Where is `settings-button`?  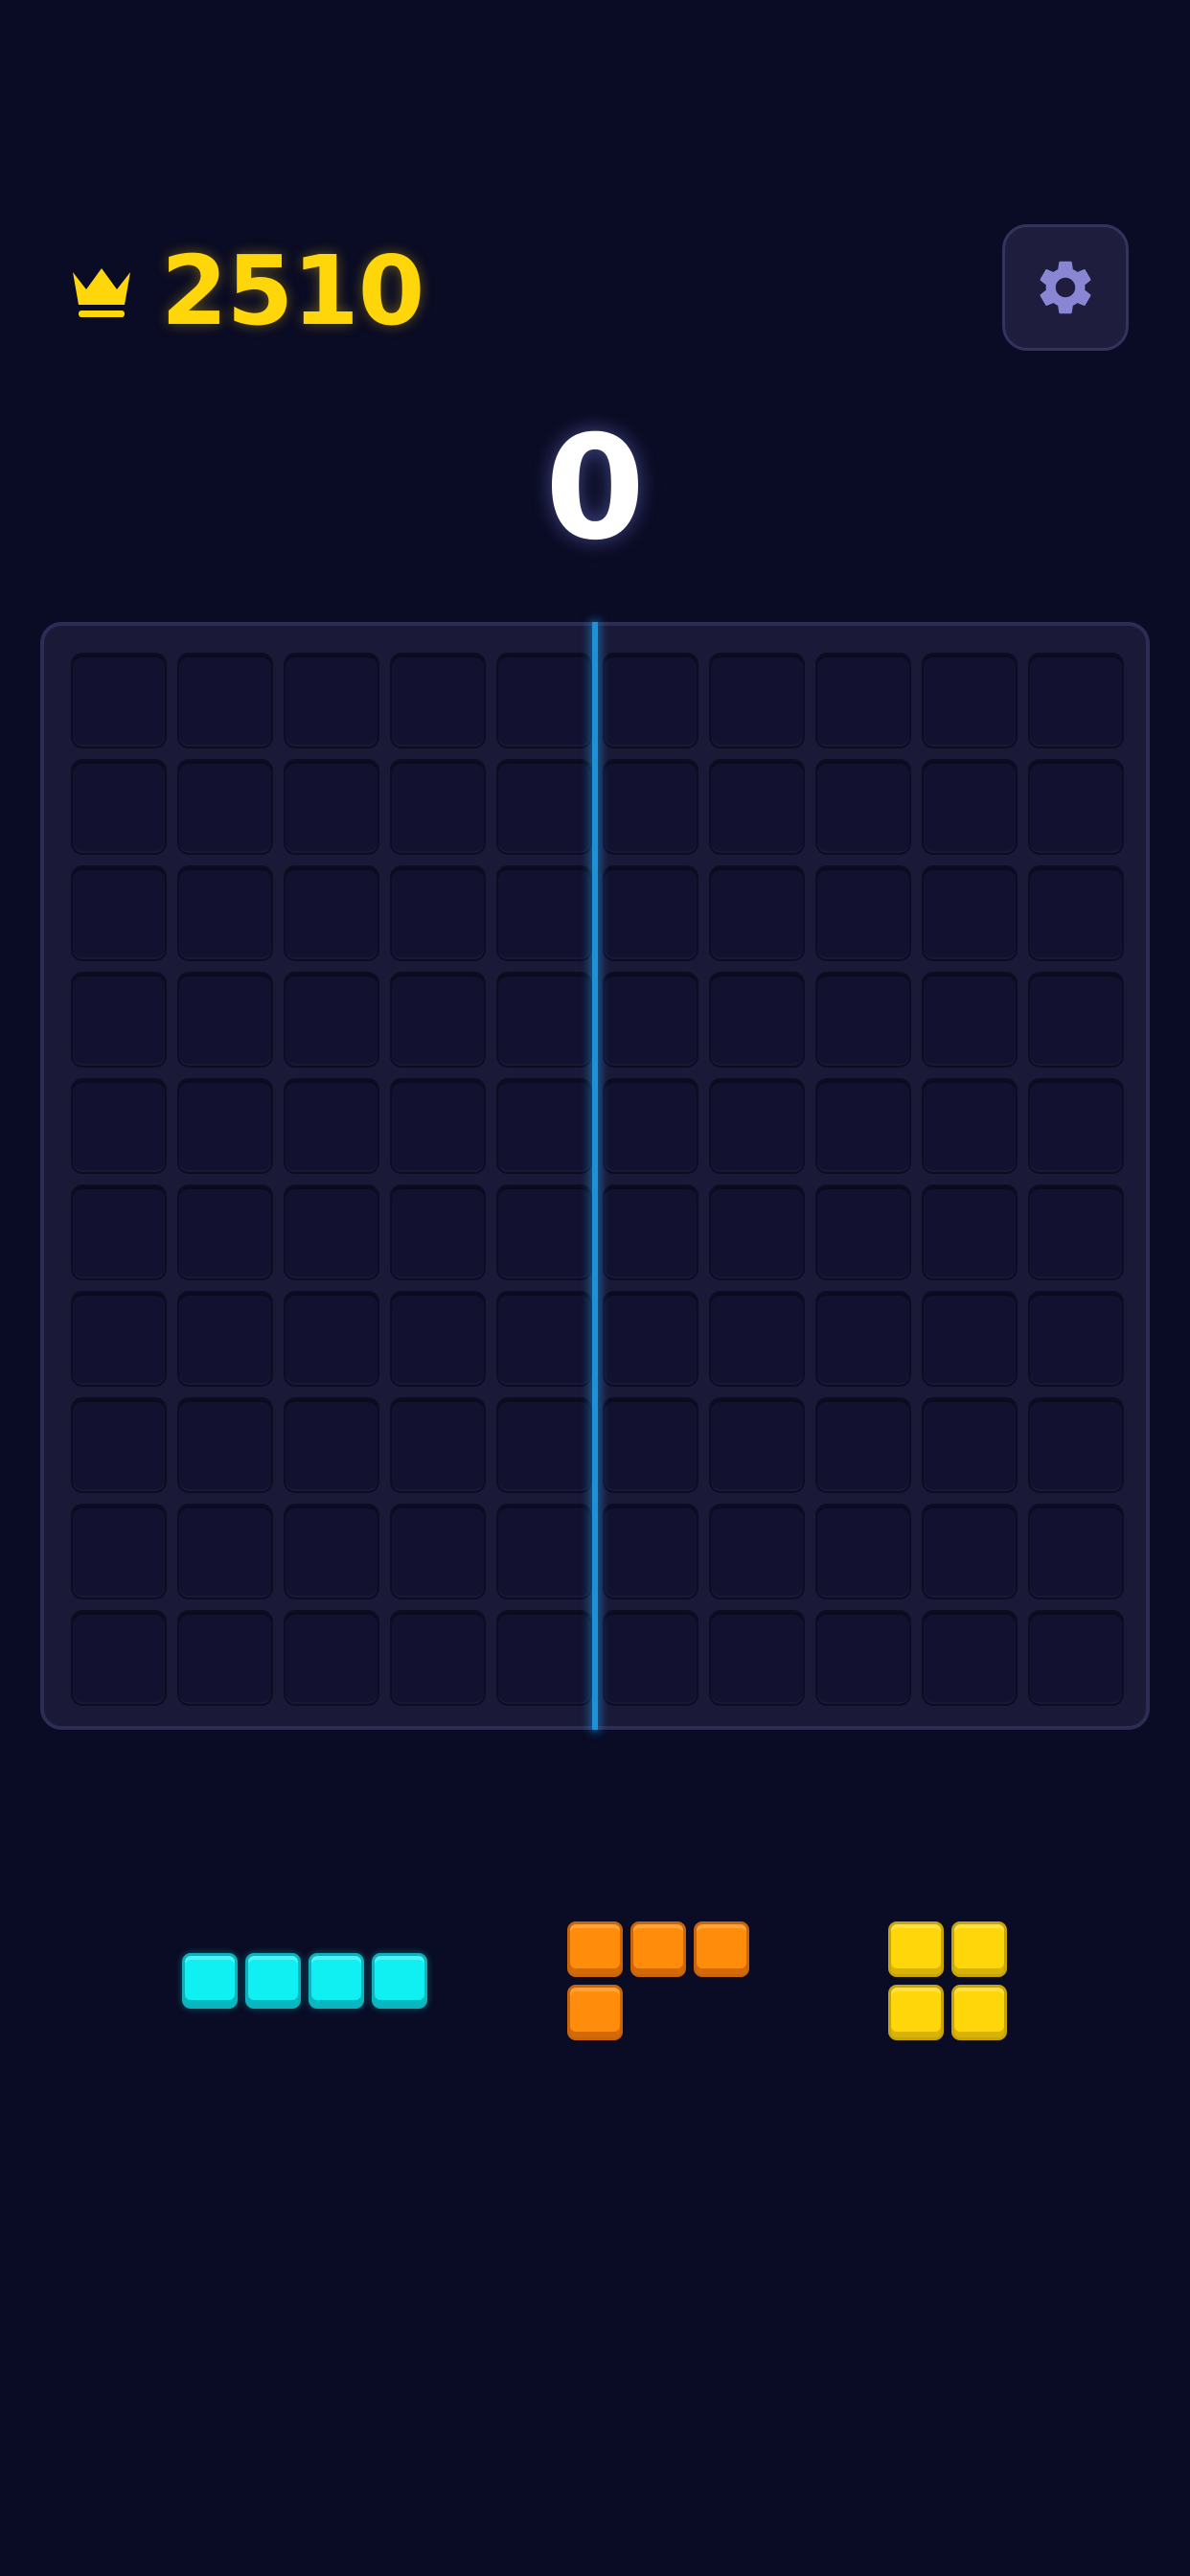
settings-button is located at coordinates (1066, 287).